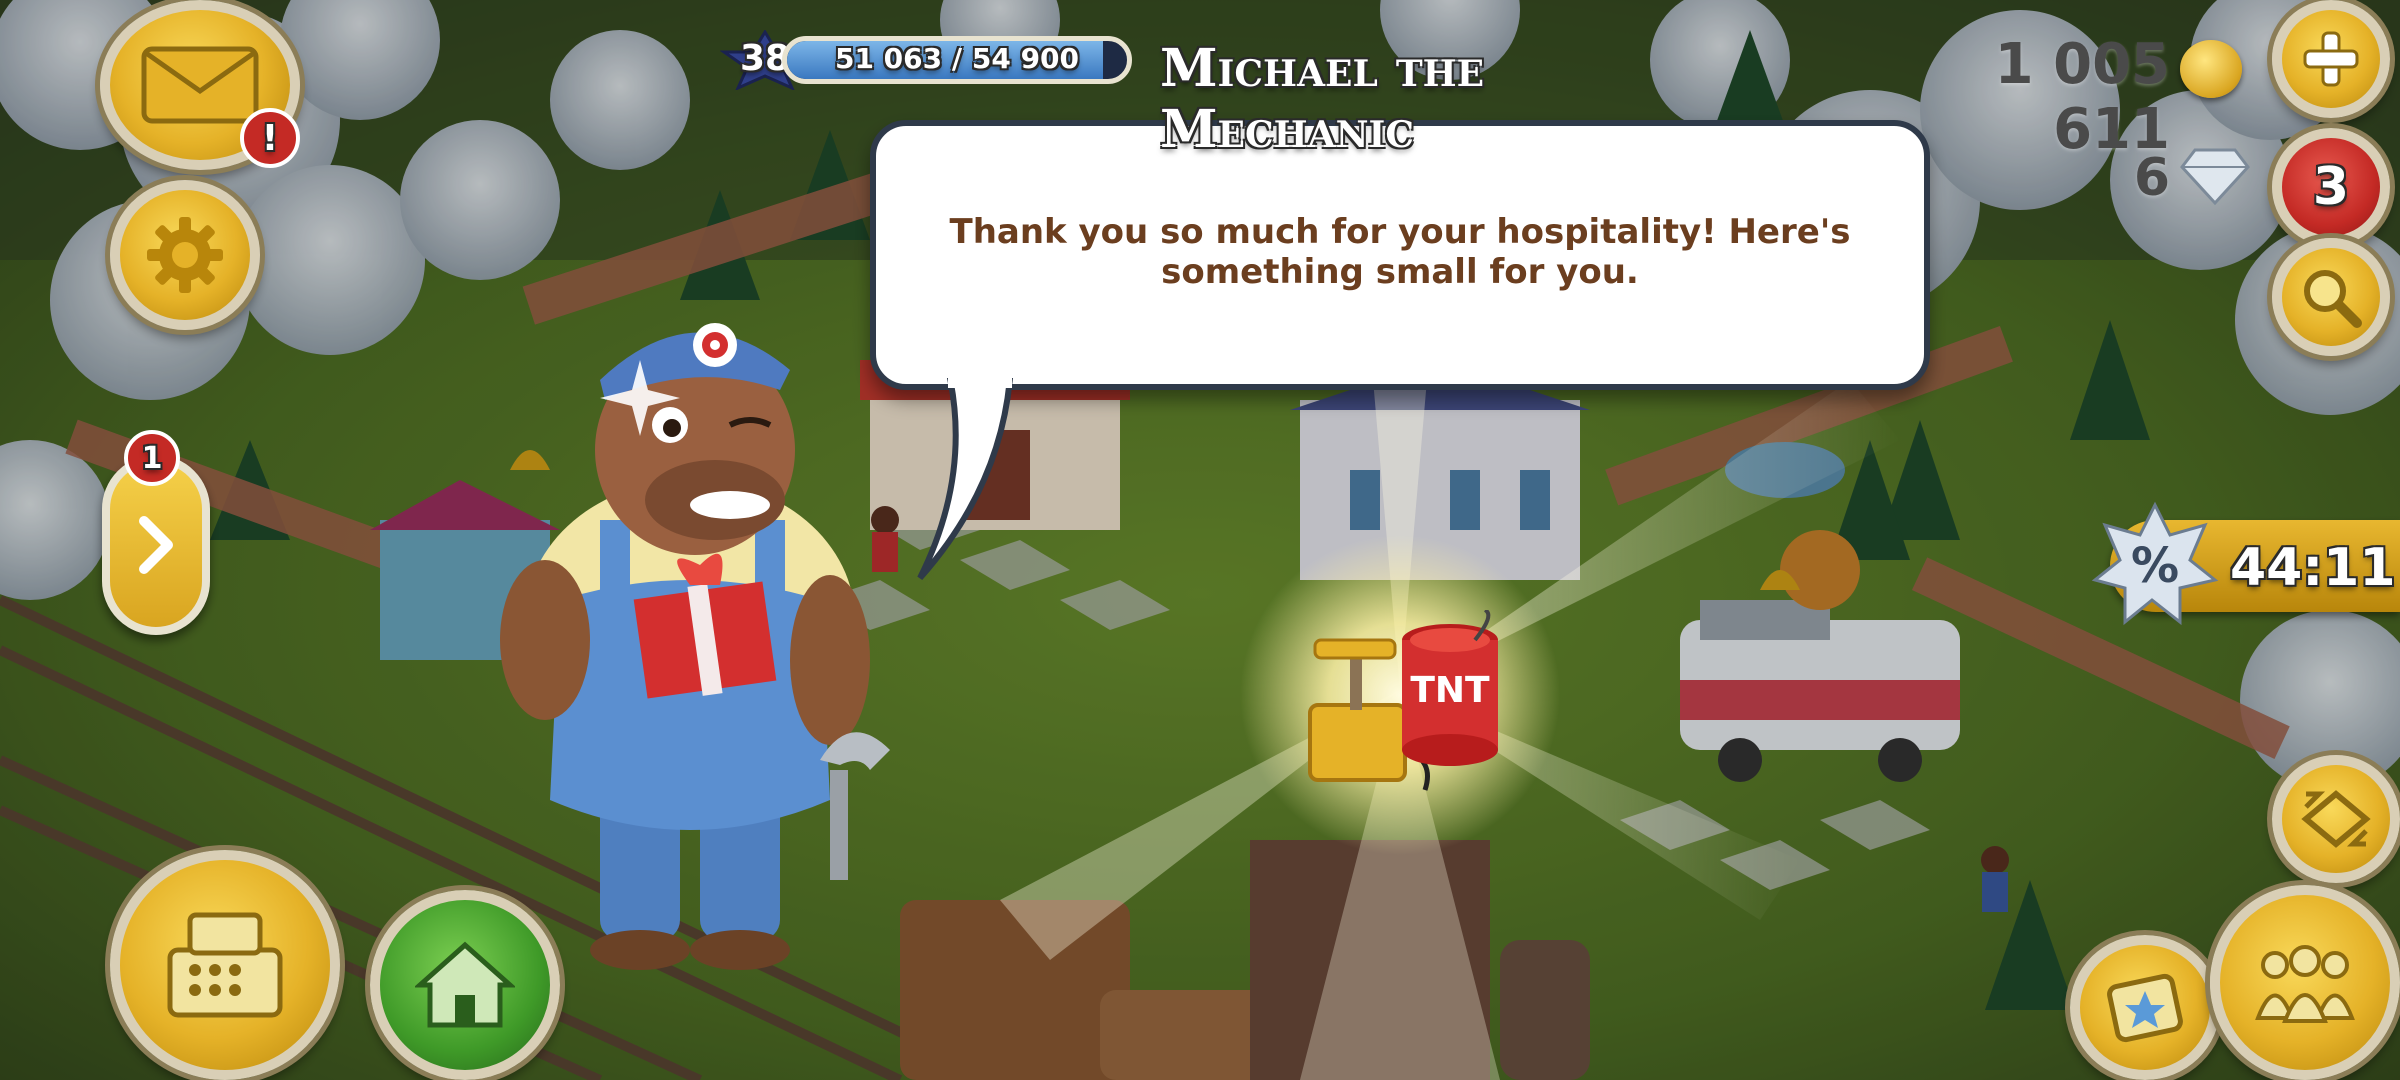 Image resolution: width=2400 pixels, height=1080 pixels. What do you see at coordinates (2082, 97) in the screenshot?
I see `coin-count: 1 005 611` at bounding box center [2082, 97].